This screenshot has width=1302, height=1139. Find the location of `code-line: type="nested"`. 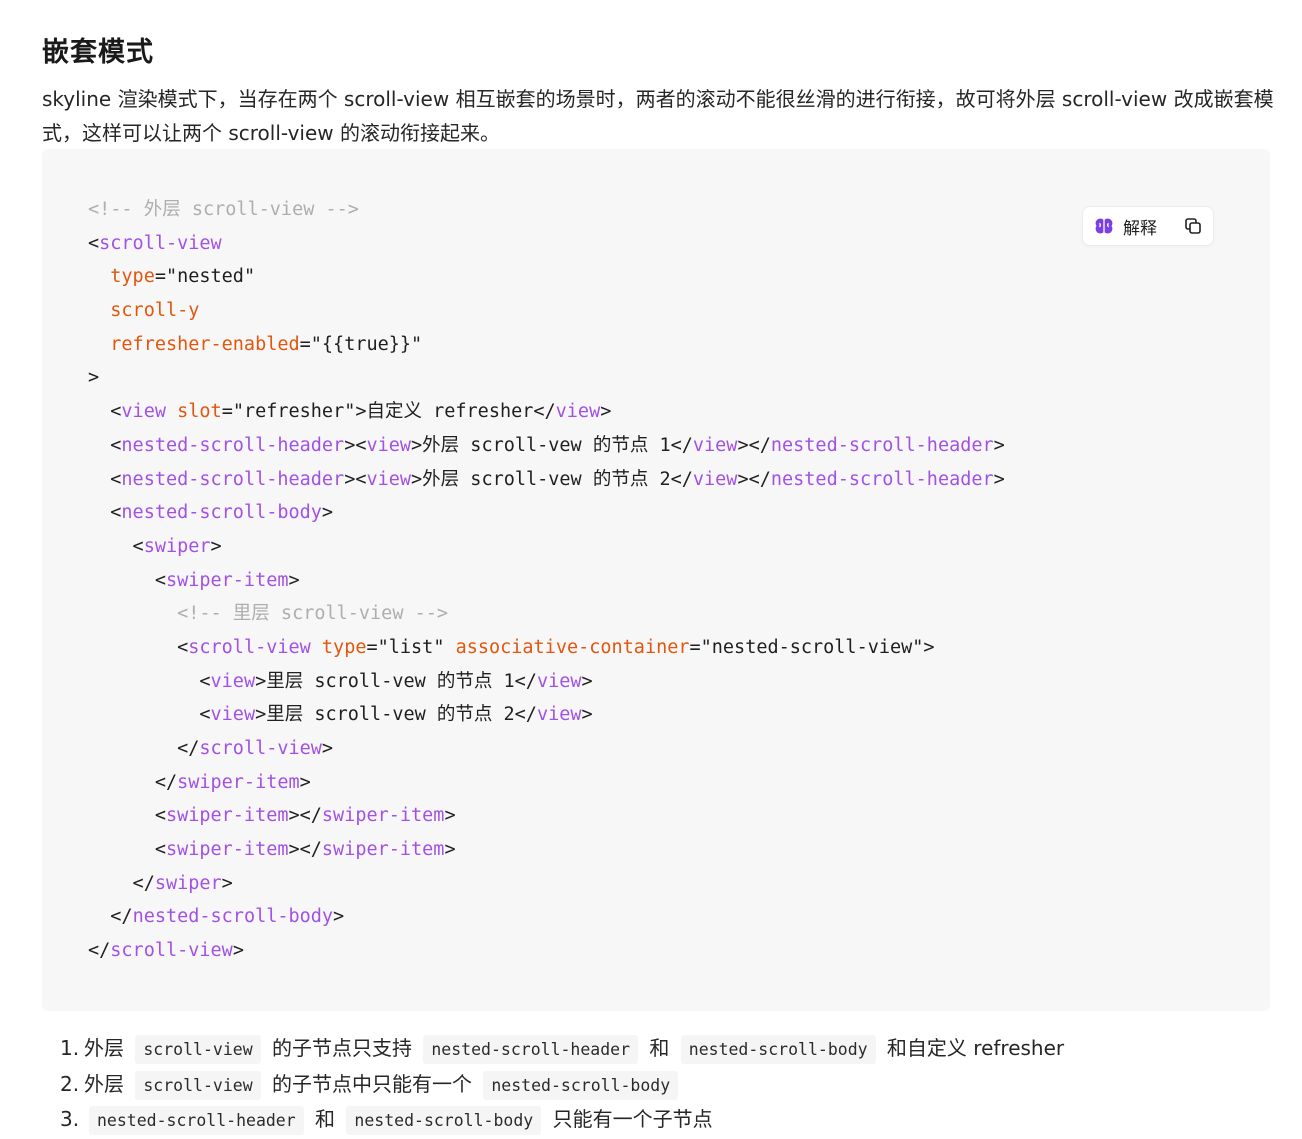

code-line: type="nested" is located at coordinates (546, 277).